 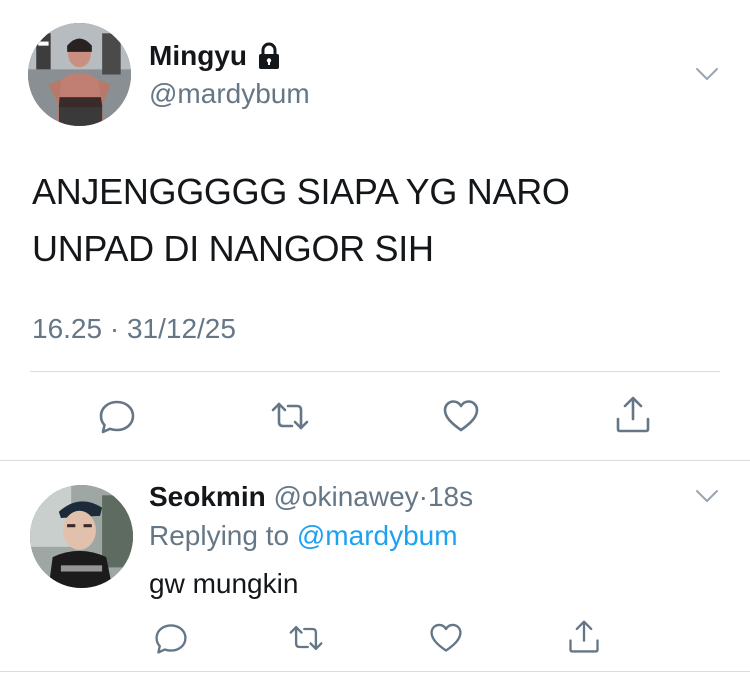 I want to click on replying-to-line: Replying to @mardybum, so click(x=303, y=536).